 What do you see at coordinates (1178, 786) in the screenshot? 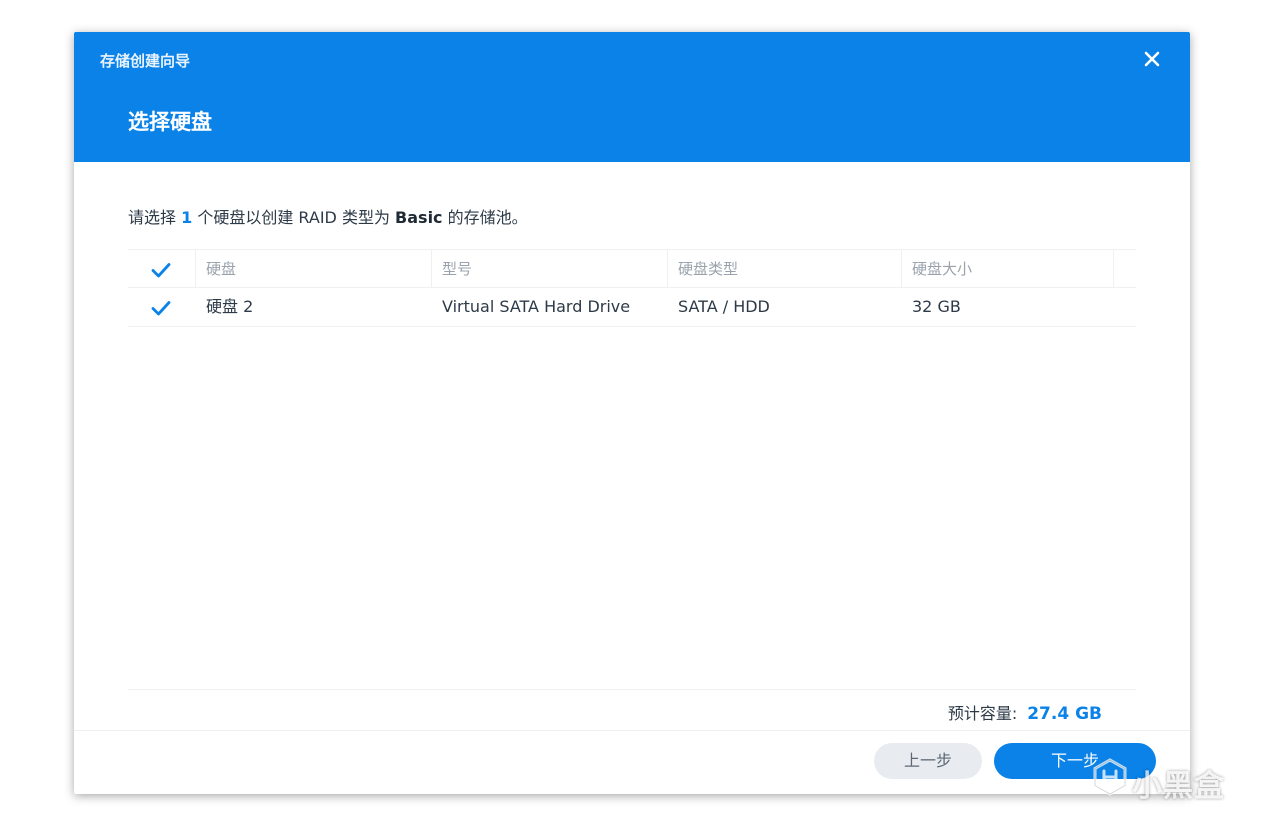
I see `watermark-text: 小黑盒` at bounding box center [1178, 786].